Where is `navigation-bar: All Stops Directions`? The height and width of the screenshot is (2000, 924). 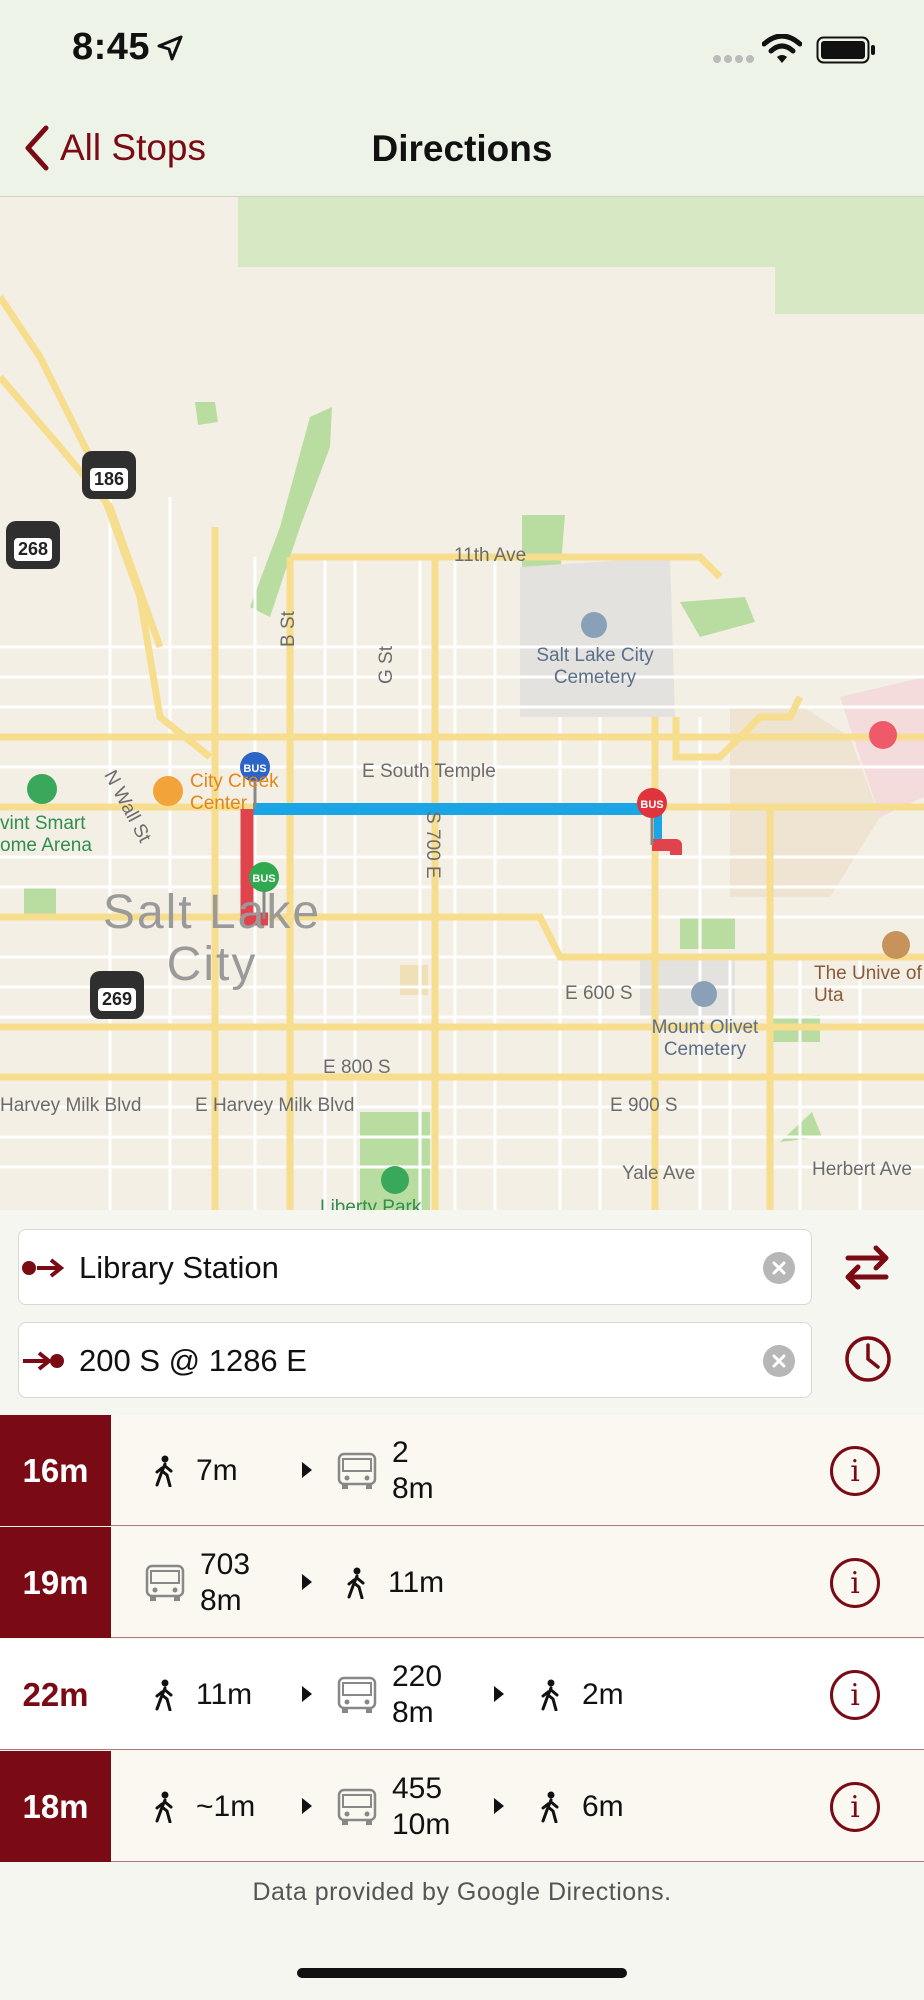
navigation-bar: All Stops Directions is located at coordinates (462, 148).